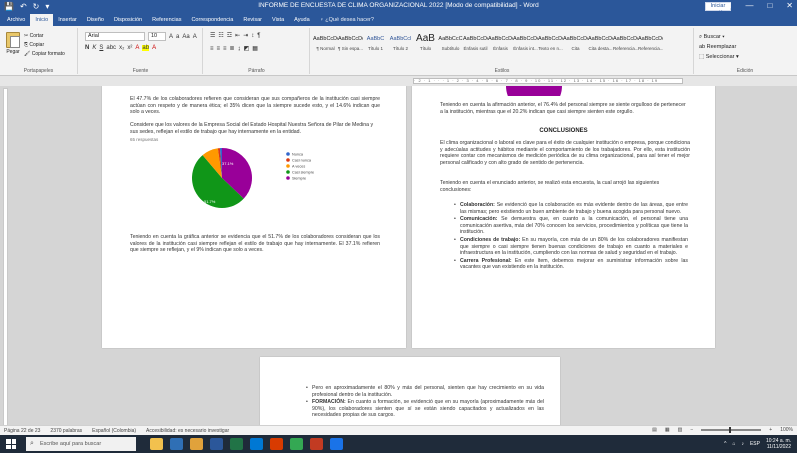  Describe the element at coordinates (252, 20) in the screenshot. I see `tab-revisar: Revisar` at that location.